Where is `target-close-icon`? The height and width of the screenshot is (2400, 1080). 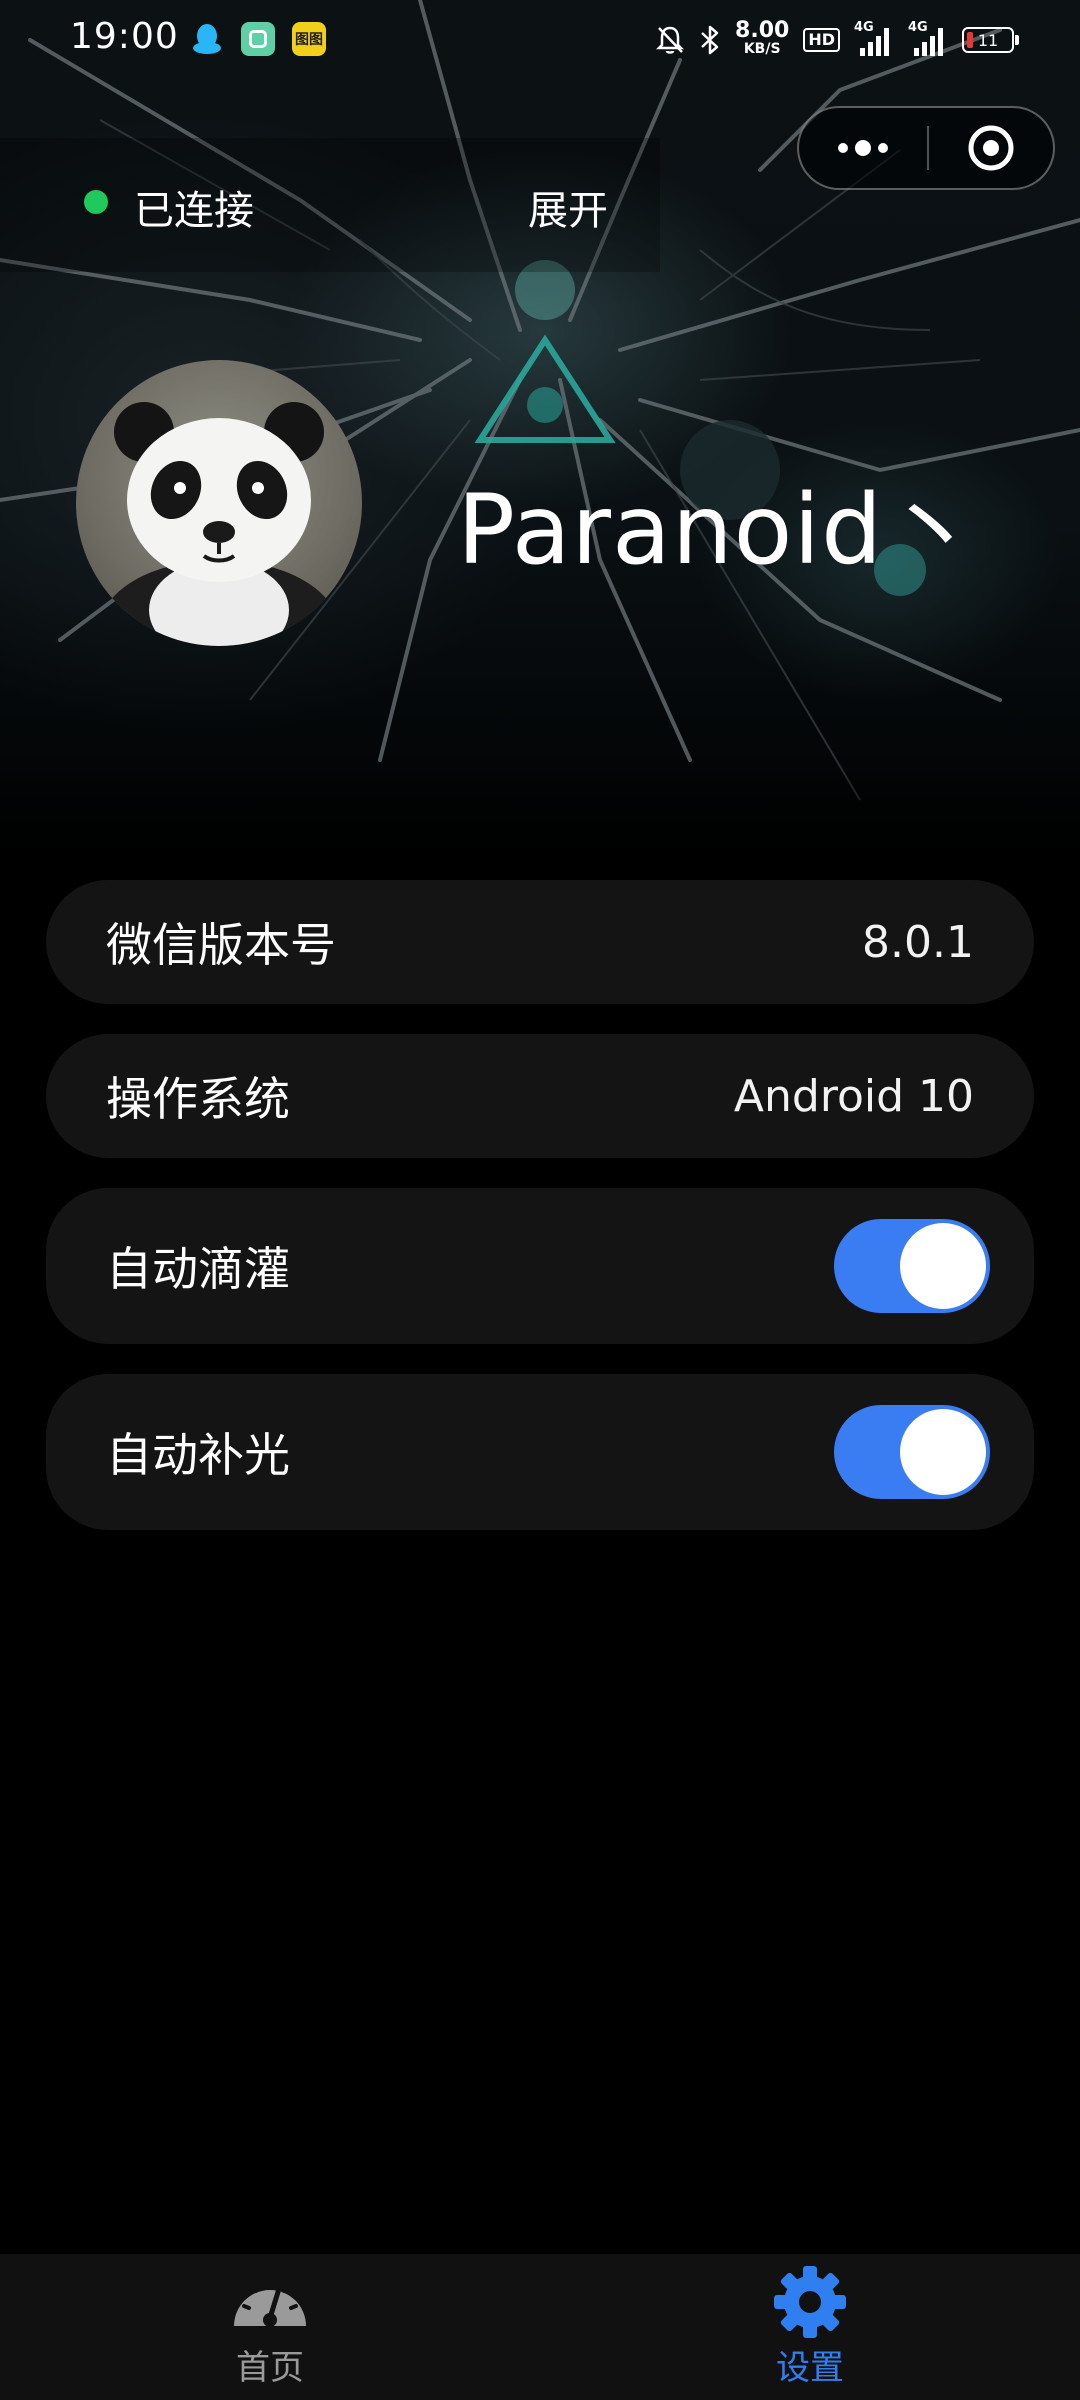 target-close-icon is located at coordinates (991, 148).